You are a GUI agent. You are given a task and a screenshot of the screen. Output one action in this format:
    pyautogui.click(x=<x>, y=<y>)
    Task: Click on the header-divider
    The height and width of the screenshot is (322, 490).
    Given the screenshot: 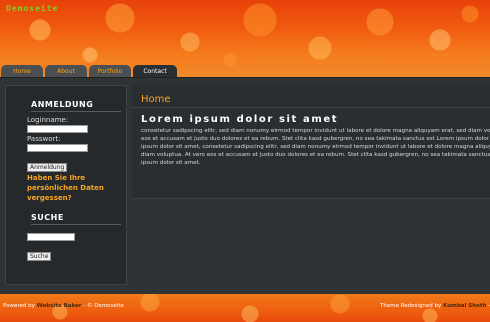 What is the action you would take?
    pyautogui.click(x=245, y=77)
    